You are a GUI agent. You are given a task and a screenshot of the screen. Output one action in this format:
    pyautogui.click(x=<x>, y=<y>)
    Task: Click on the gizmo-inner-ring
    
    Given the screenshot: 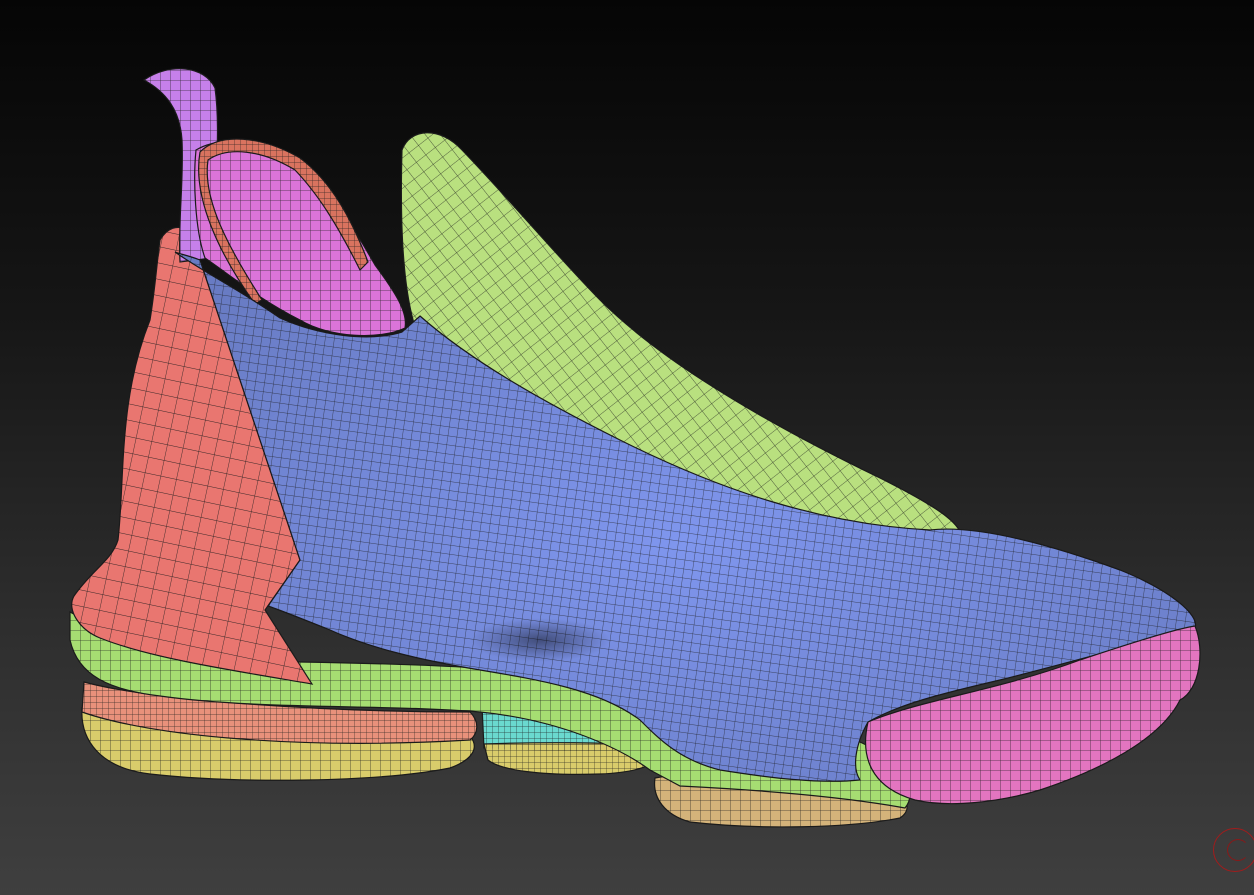 What is the action you would take?
    pyautogui.click(x=1238, y=850)
    